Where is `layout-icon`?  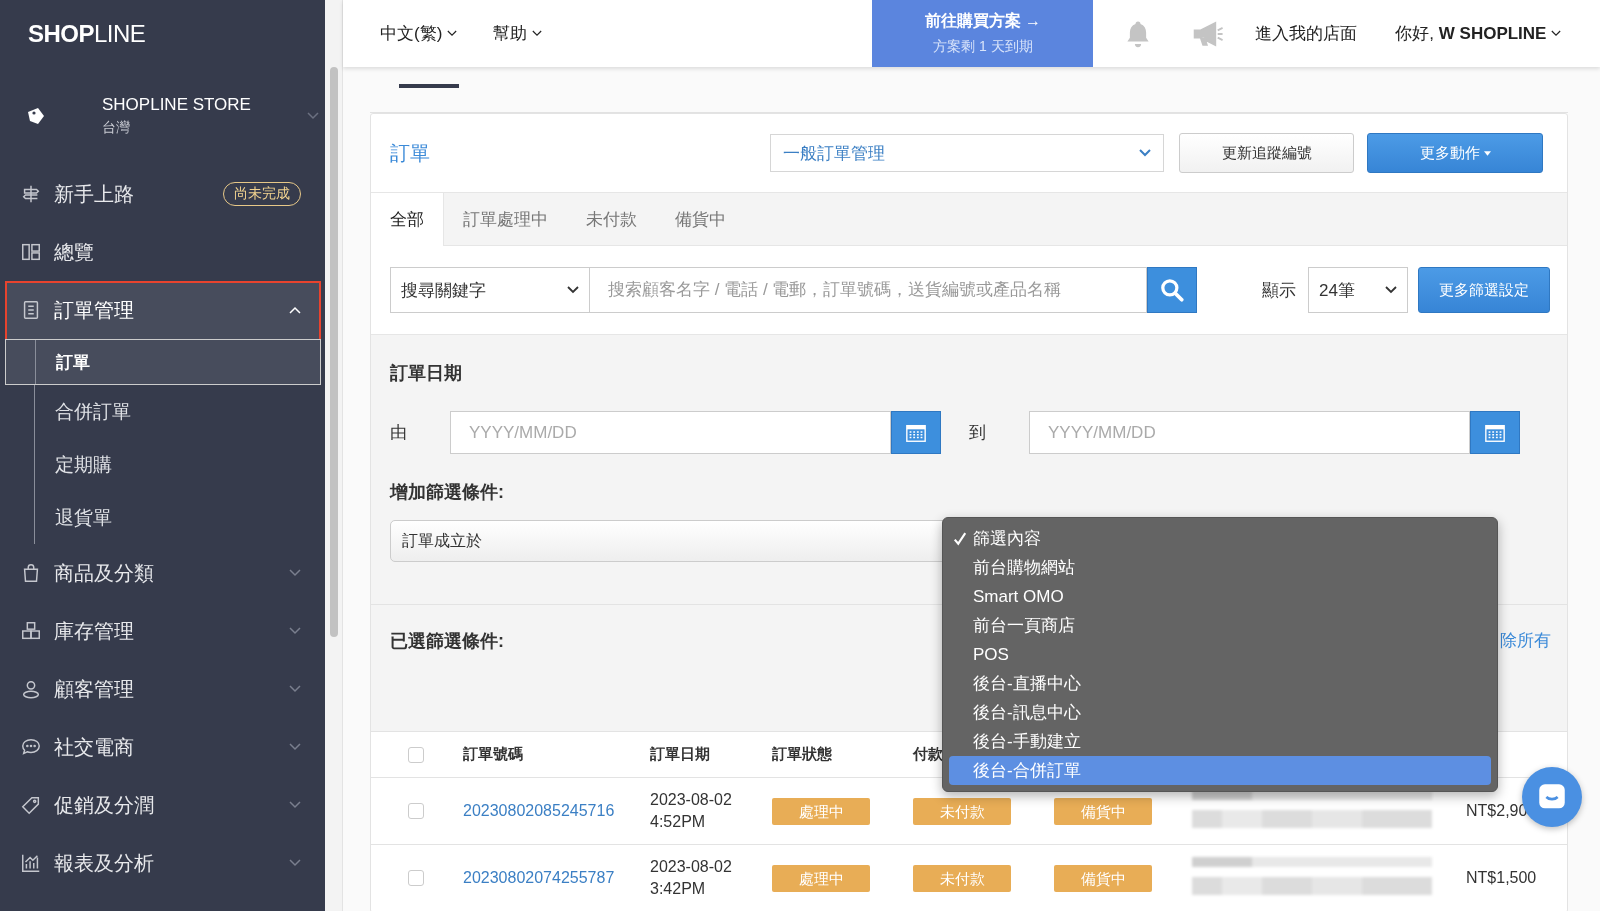 layout-icon is located at coordinates (31, 252).